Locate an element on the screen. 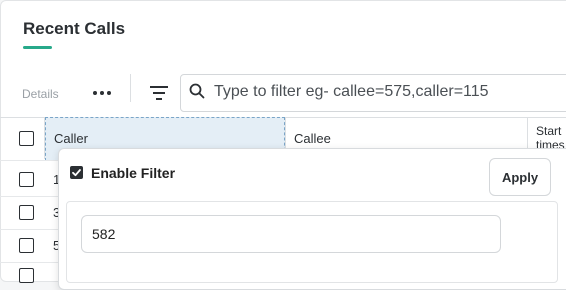 The width and height of the screenshot is (566, 290). search-icon is located at coordinates (197, 91).